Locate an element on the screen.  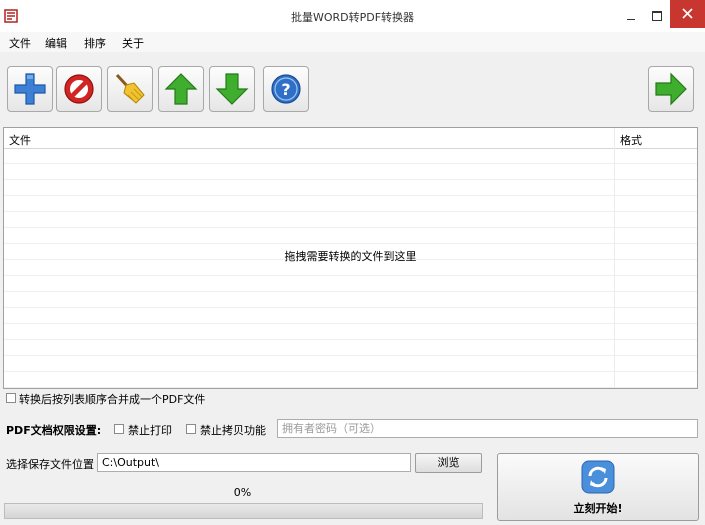
start-button: 立刻开始! is located at coordinates (598, 487).